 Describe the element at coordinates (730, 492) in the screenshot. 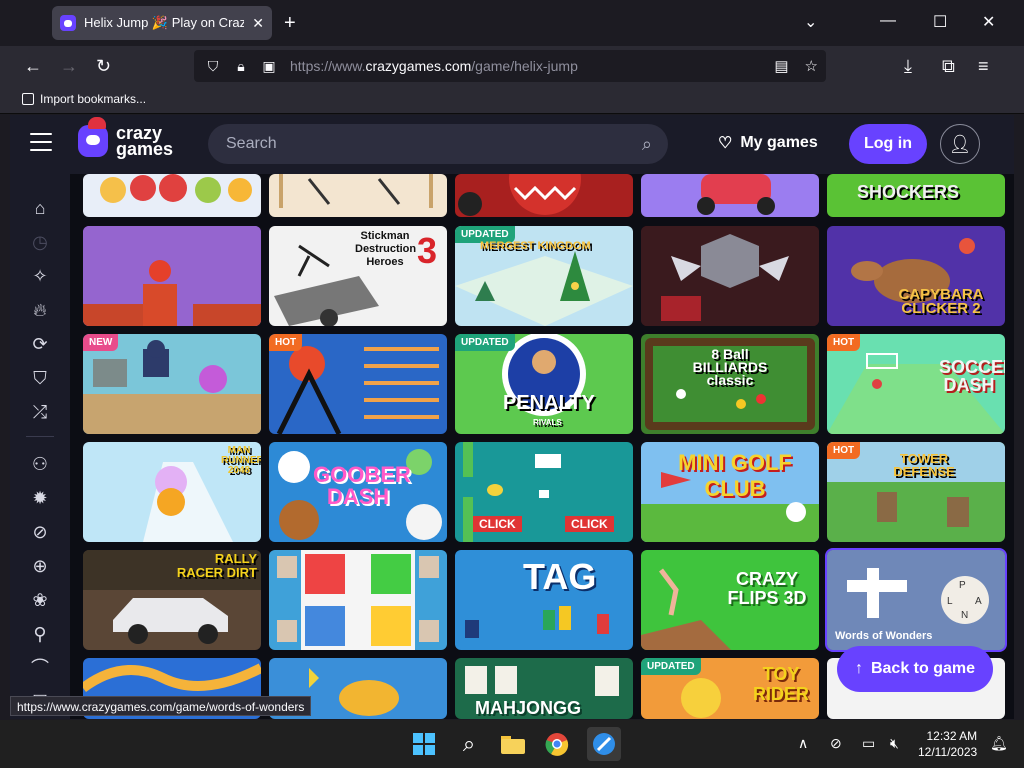

I see `game-tile: MINI GOLF CLUB` at that location.